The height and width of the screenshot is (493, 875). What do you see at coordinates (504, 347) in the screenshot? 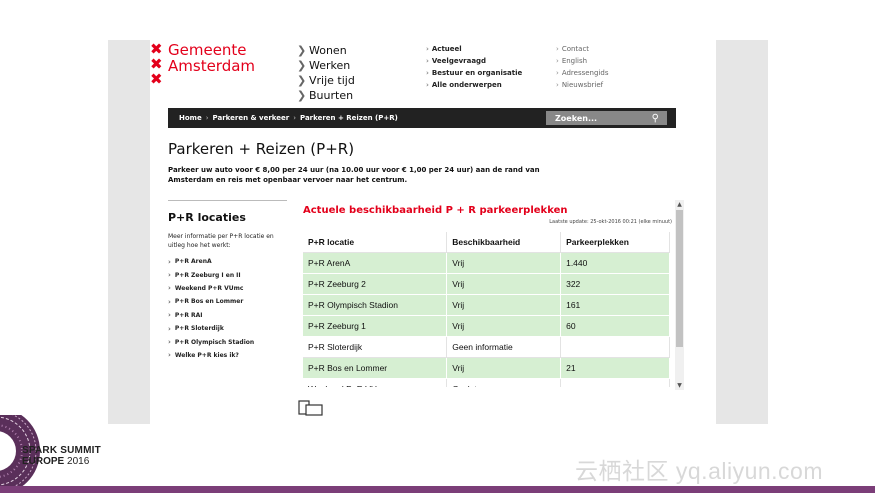
I see `cell-beschikbaarheid: Geen informatie` at bounding box center [504, 347].